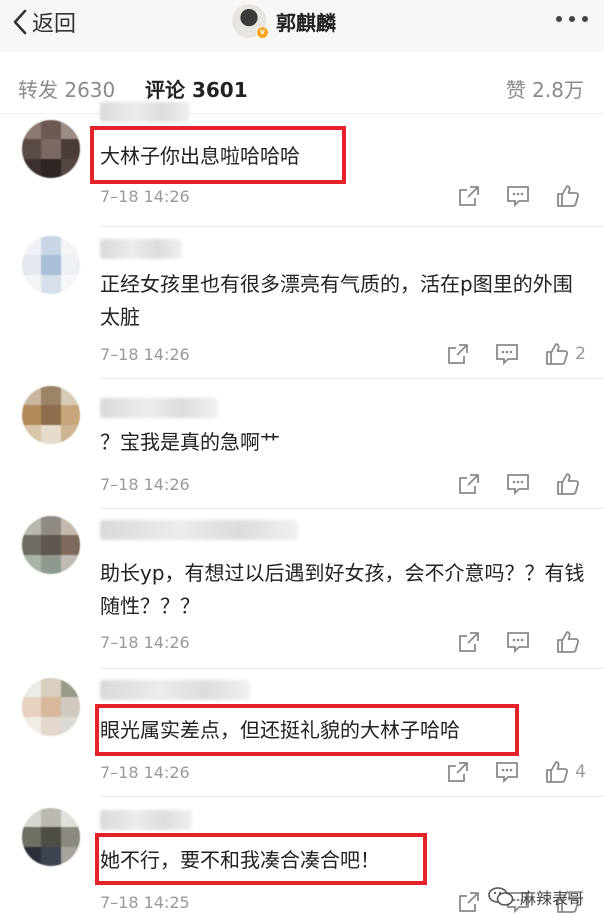 This screenshot has width=604, height=917. What do you see at coordinates (302, 83) in the screenshot?
I see `tab-bar: 转发 2630 评论 3601 赞 2.8万` at bounding box center [302, 83].